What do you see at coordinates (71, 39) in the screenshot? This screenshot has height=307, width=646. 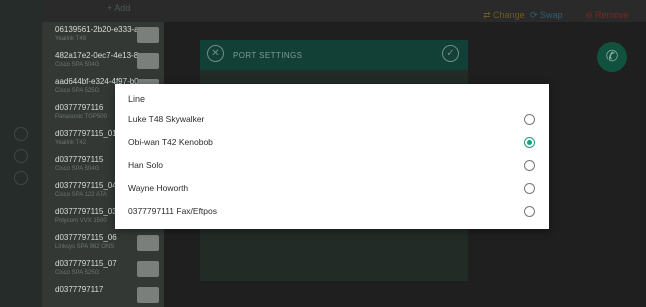 I see `device-model: Yealink T48` at bounding box center [71, 39].